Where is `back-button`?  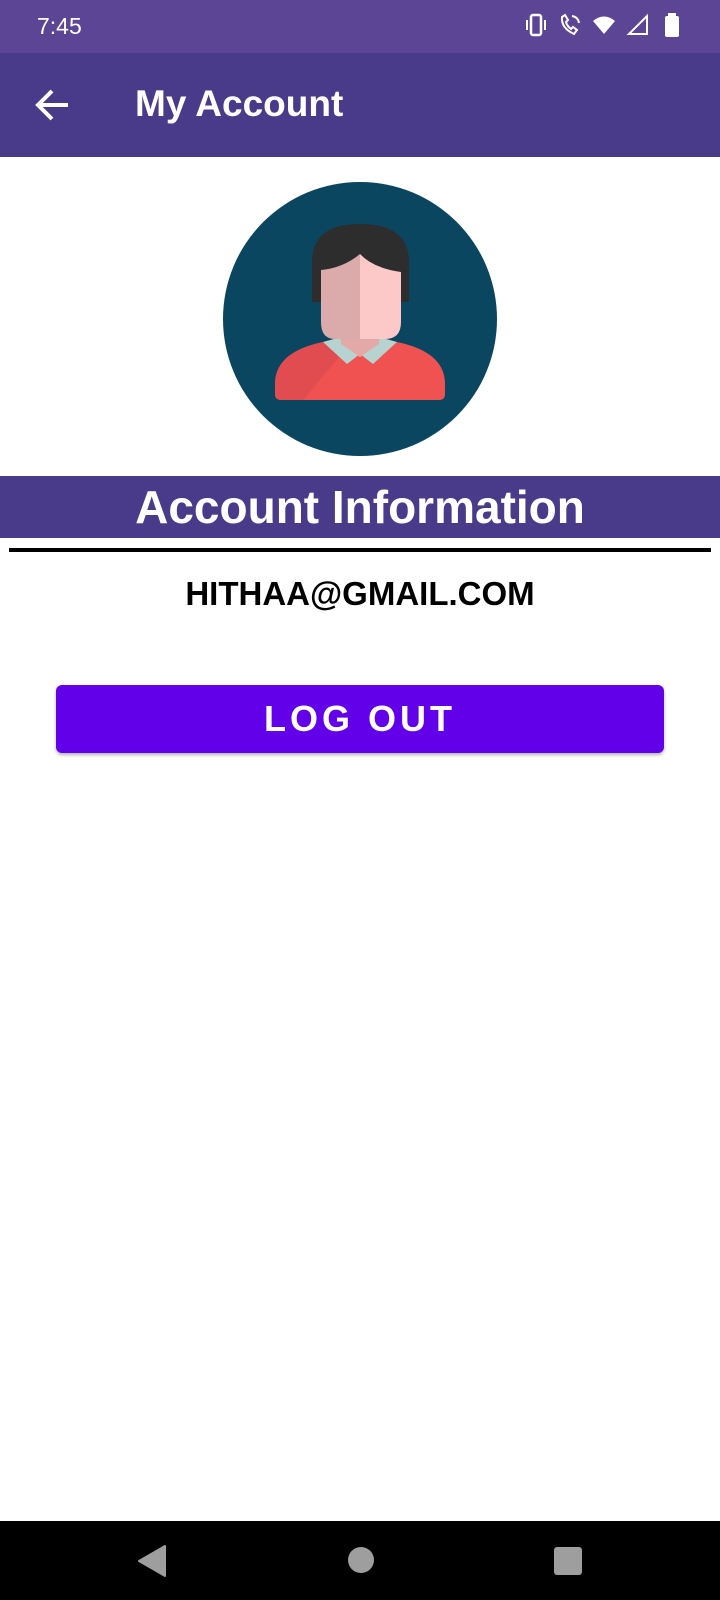 back-button is located at coordinates (52, 105).